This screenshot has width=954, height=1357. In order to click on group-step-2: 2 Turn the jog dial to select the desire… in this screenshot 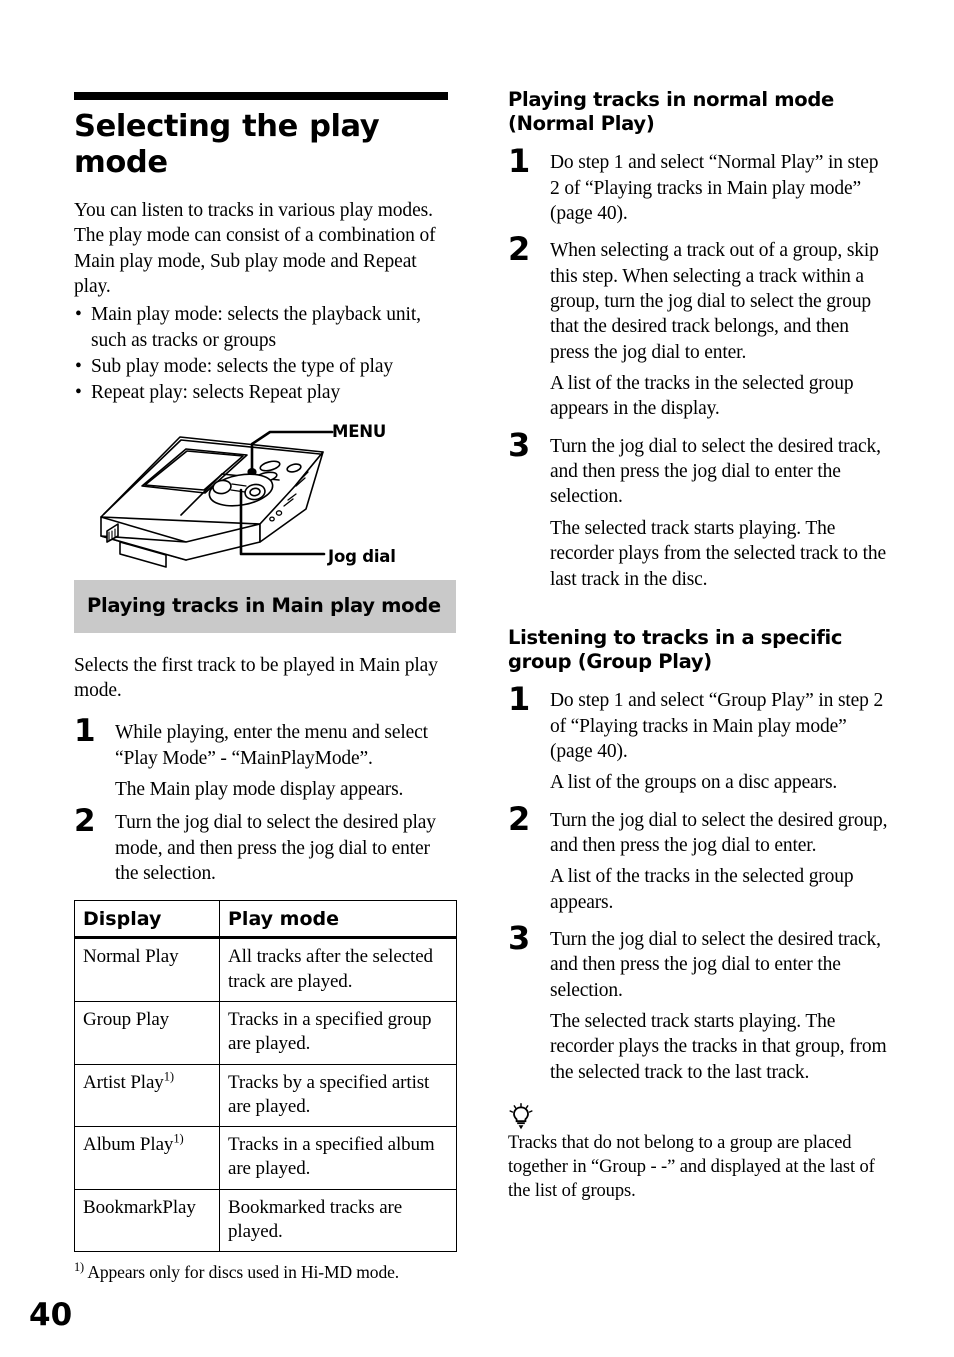, I will do `click(699, 859)`.